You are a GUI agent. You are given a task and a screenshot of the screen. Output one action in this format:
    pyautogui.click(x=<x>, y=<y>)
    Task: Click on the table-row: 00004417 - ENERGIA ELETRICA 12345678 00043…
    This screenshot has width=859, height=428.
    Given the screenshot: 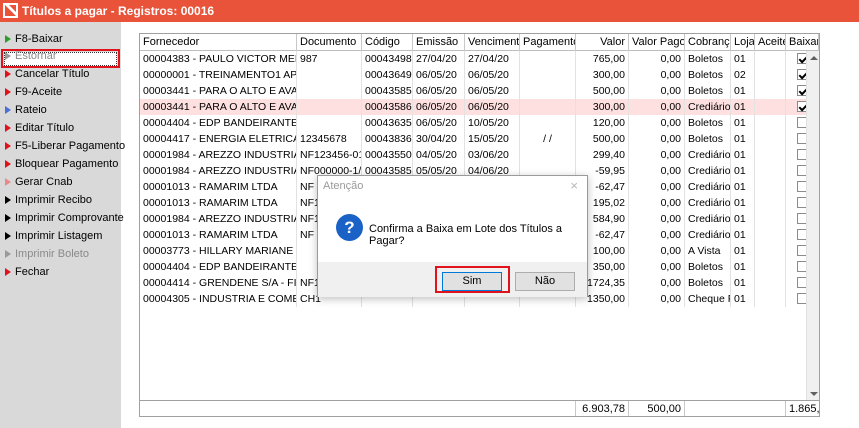 What is the action you would take?
    pyautogui.click(x=474, y=139)
    